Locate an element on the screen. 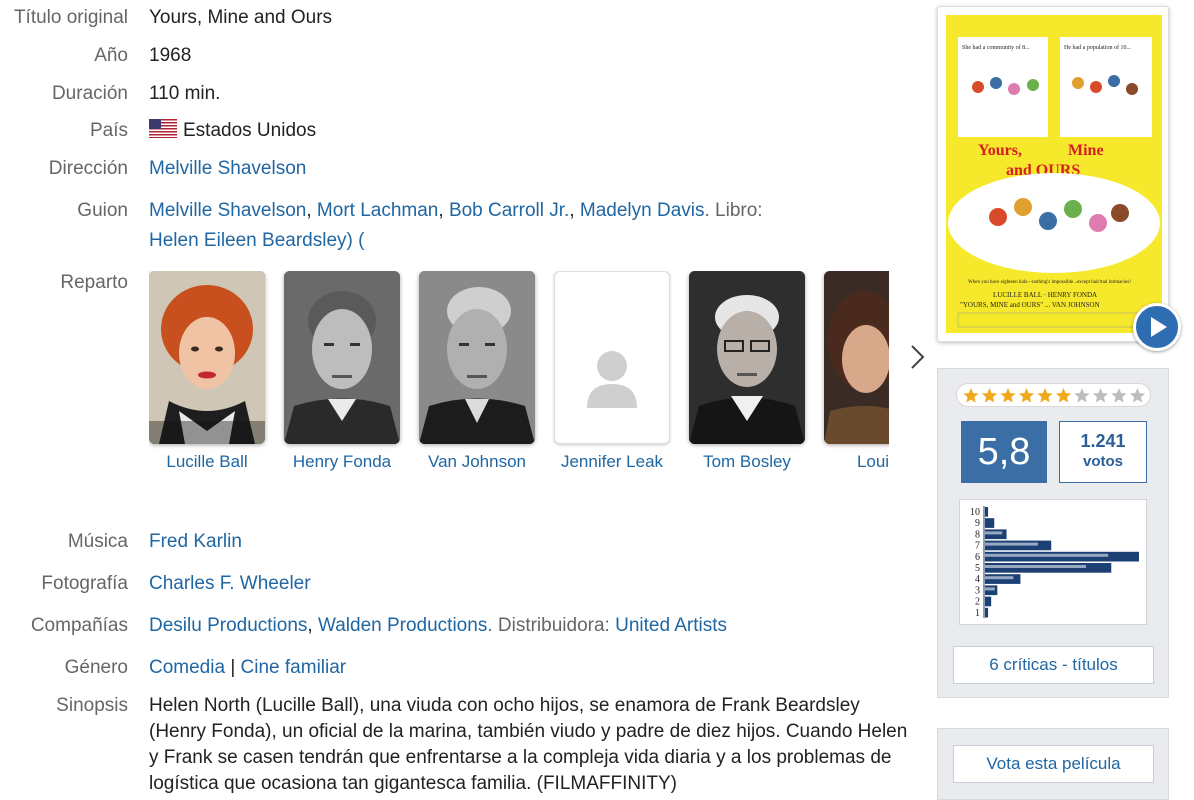 The image size is (1194, 800). poster-title-2: Mine is located at coordinates (1086, 150).